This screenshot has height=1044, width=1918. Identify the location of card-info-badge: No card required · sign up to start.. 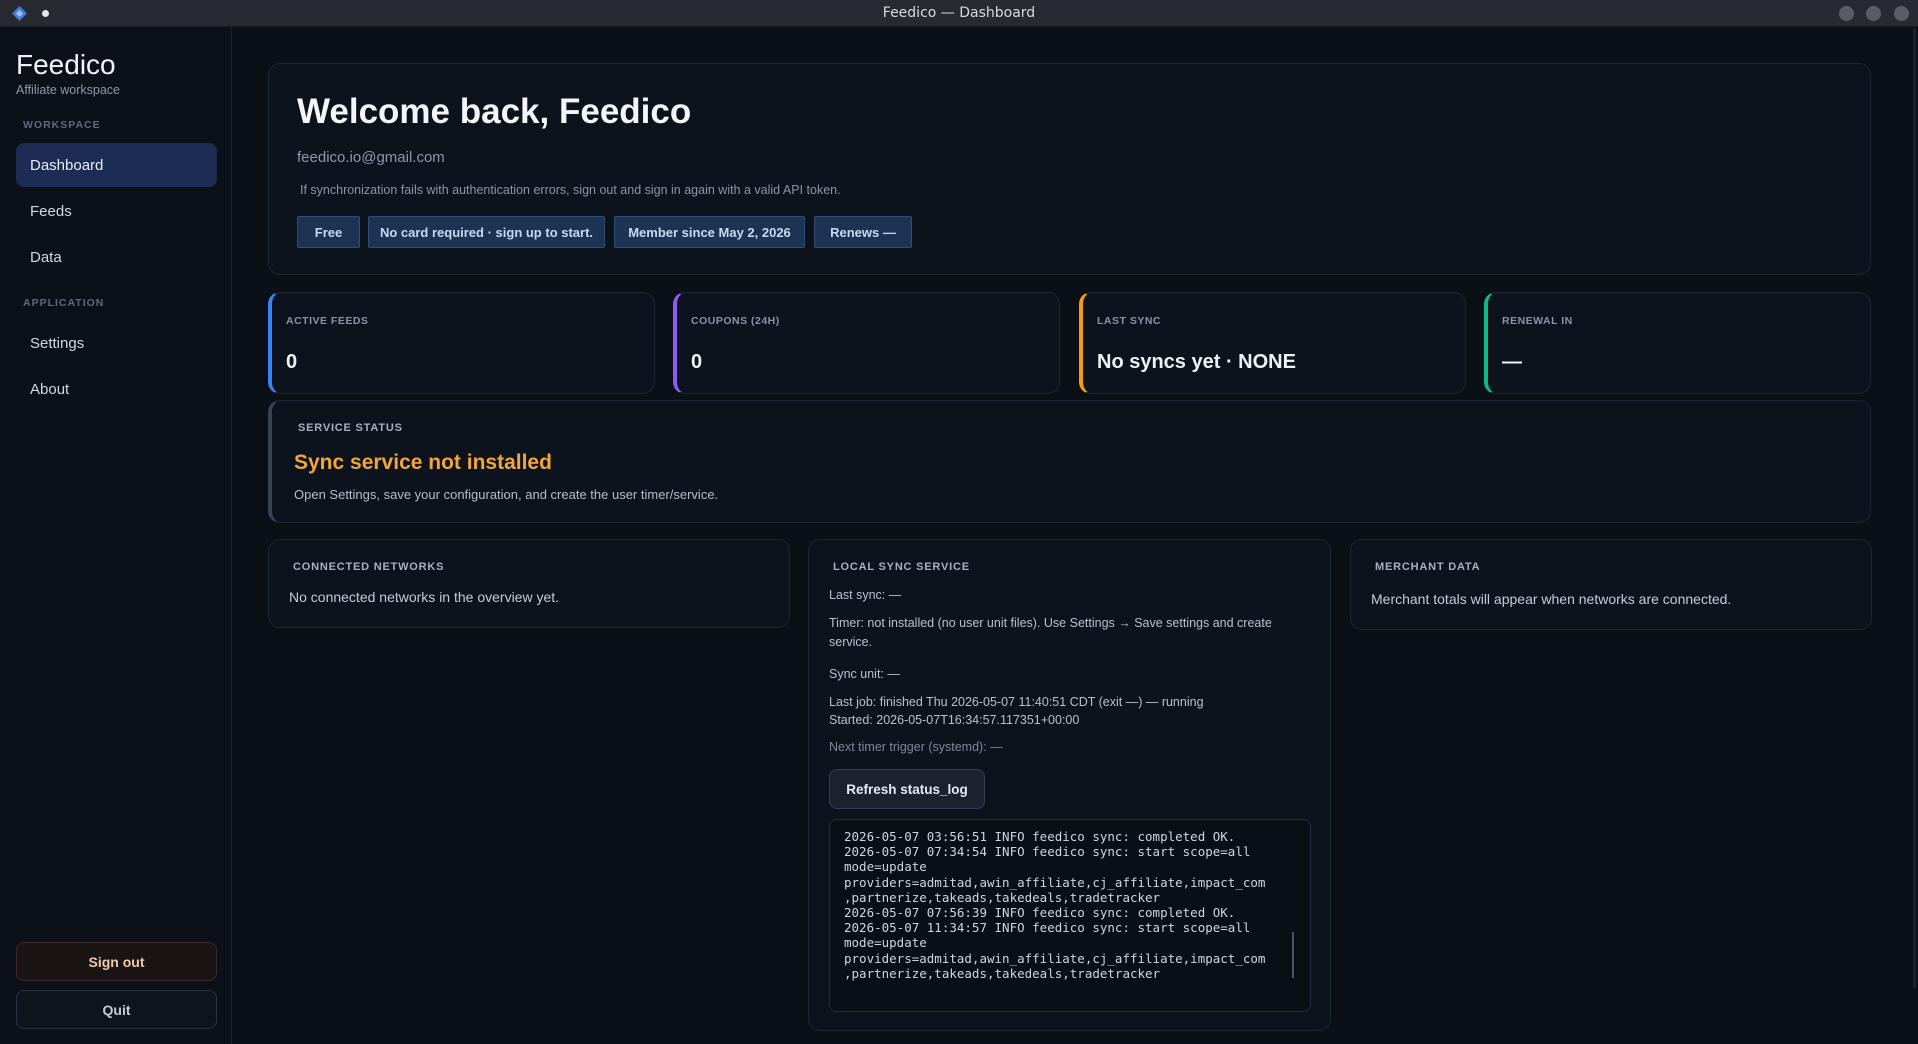
(486, 232).